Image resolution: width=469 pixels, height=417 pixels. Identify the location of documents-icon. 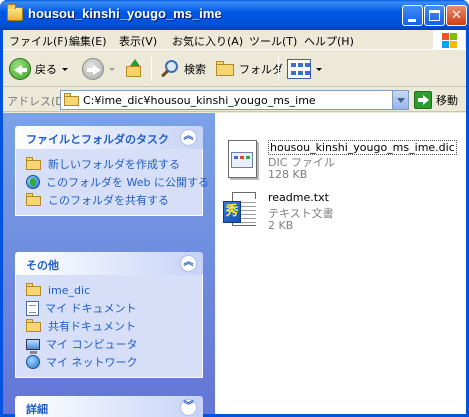
(32, 308).